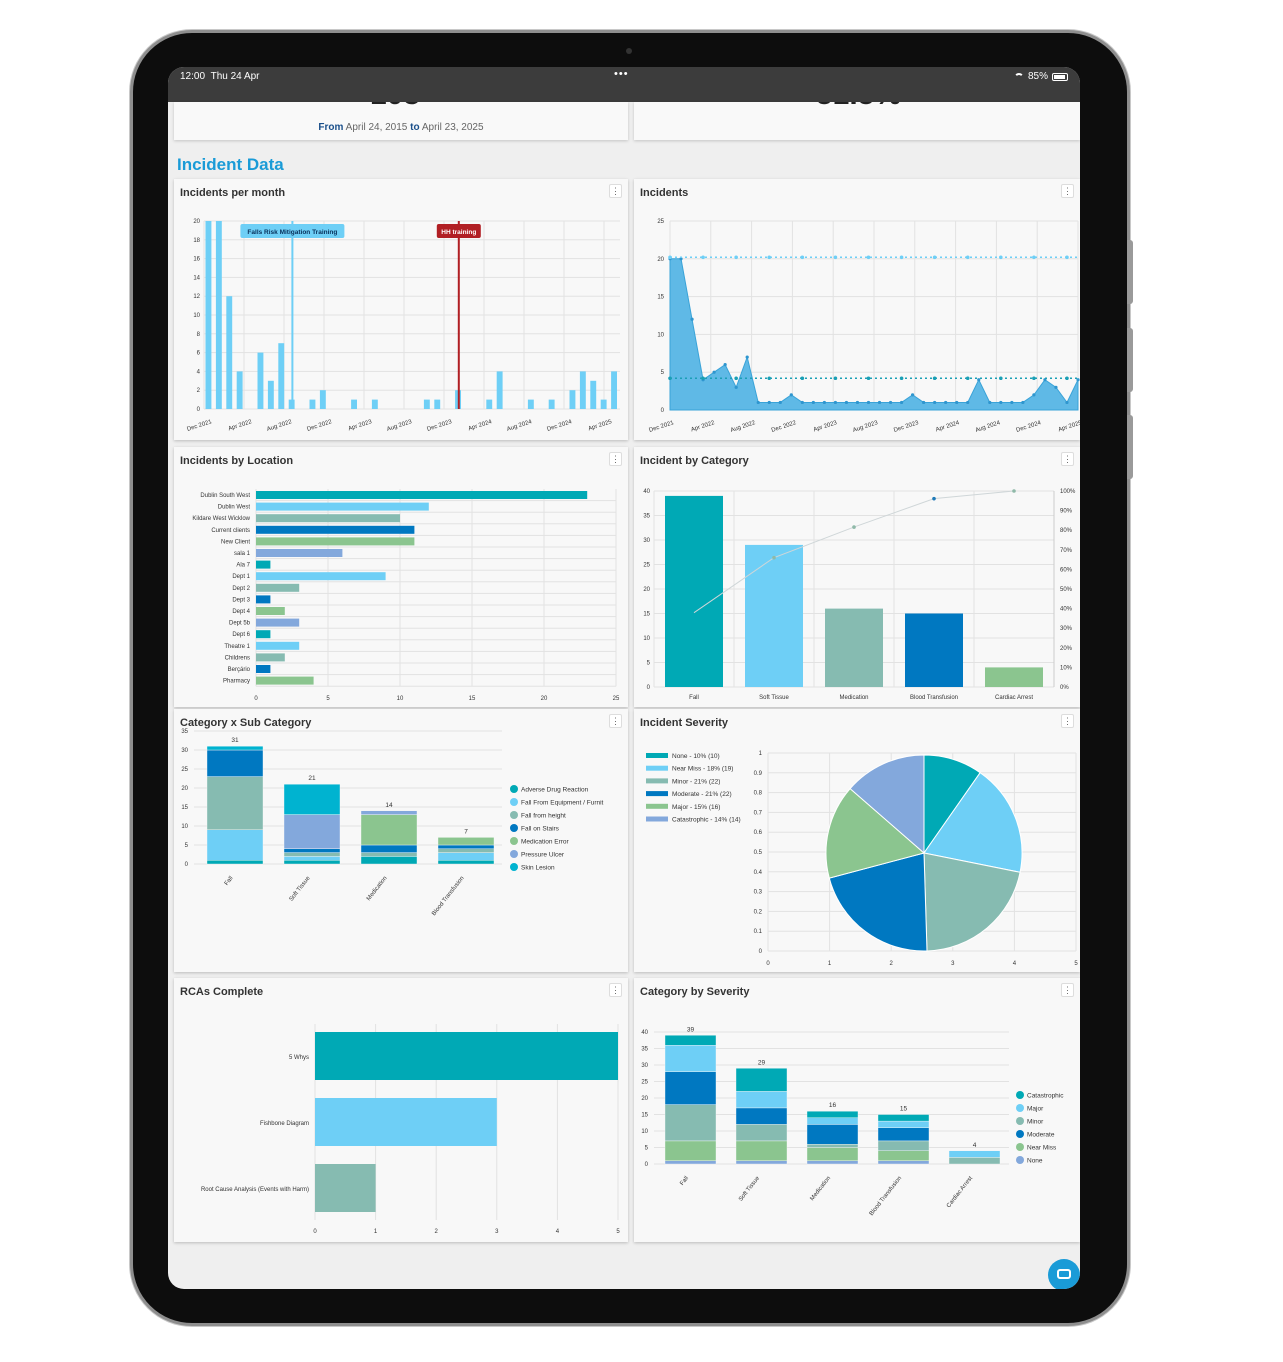  I want to click on x-tick-label: Aug 2024, so click(988, 427).